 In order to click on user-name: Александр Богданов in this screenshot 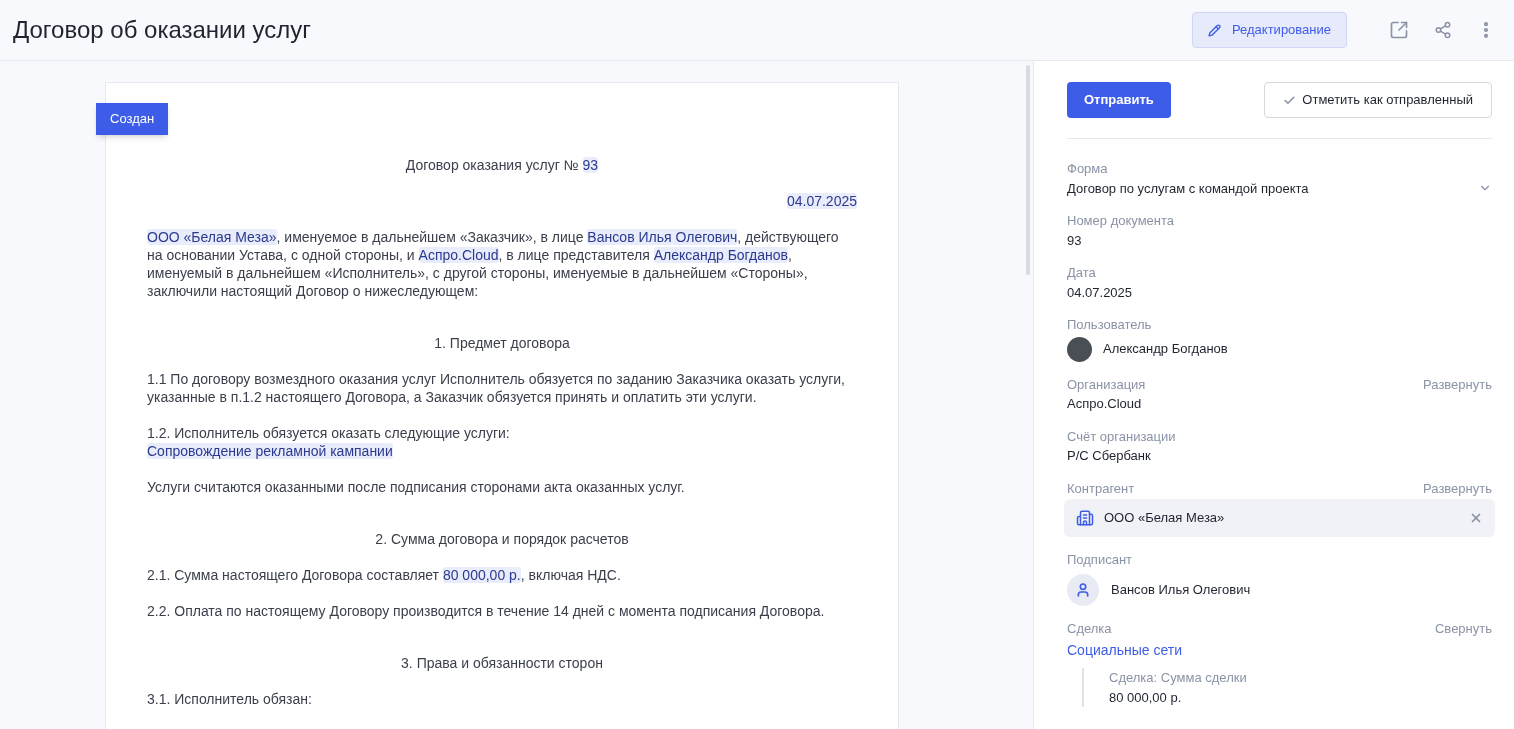, I will do `click(1165, 349)`.